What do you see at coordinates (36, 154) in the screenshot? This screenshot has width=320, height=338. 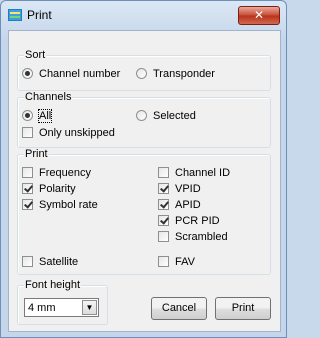 I see `print-legend: Print` at bounding box center [36, 154].